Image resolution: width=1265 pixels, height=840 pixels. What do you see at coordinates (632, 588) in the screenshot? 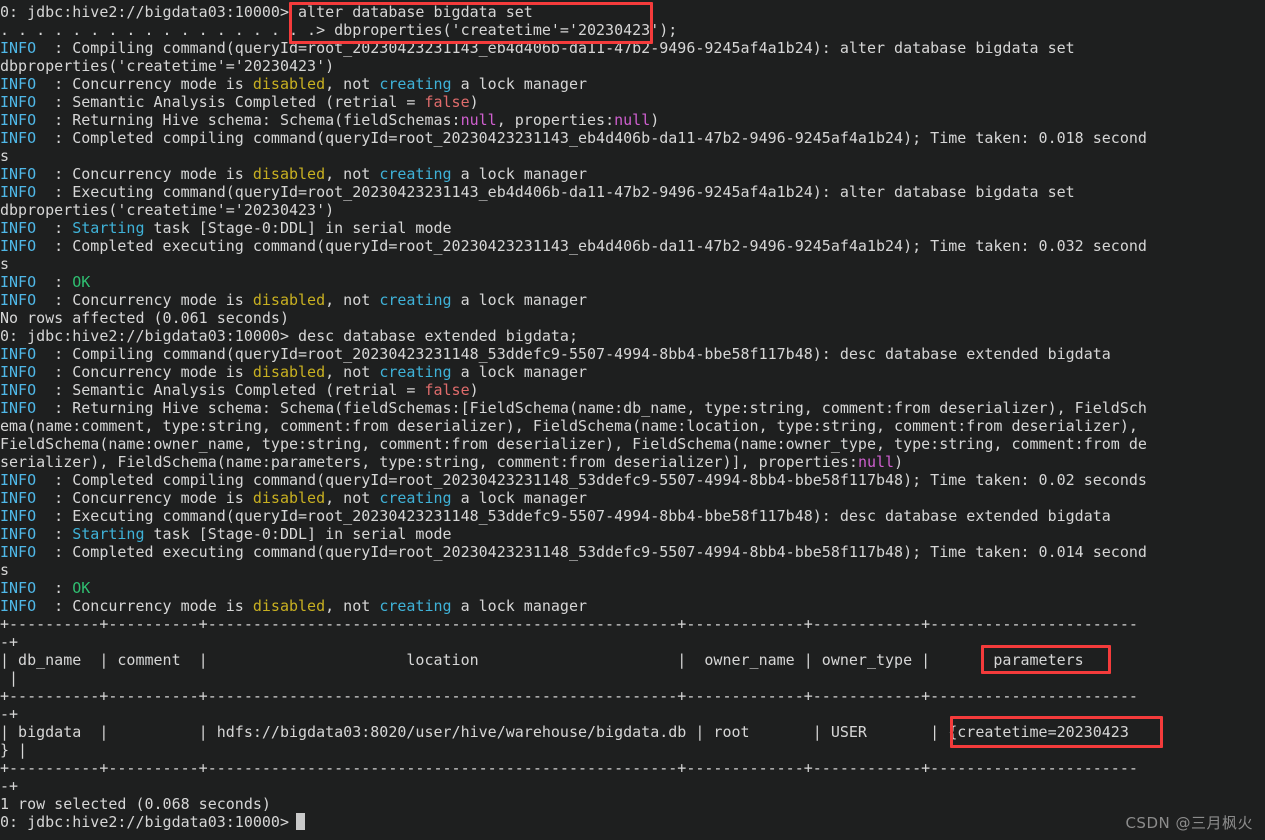
I see `terminal-line-info-ok-2: INFO : OK` at bounding box center [632, 588].